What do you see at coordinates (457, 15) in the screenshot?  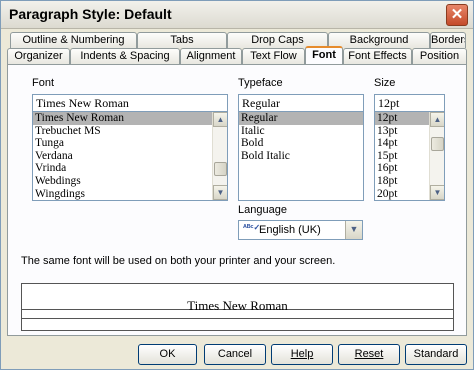 I see `close-button: ✕` at bounding box center [457, 15].